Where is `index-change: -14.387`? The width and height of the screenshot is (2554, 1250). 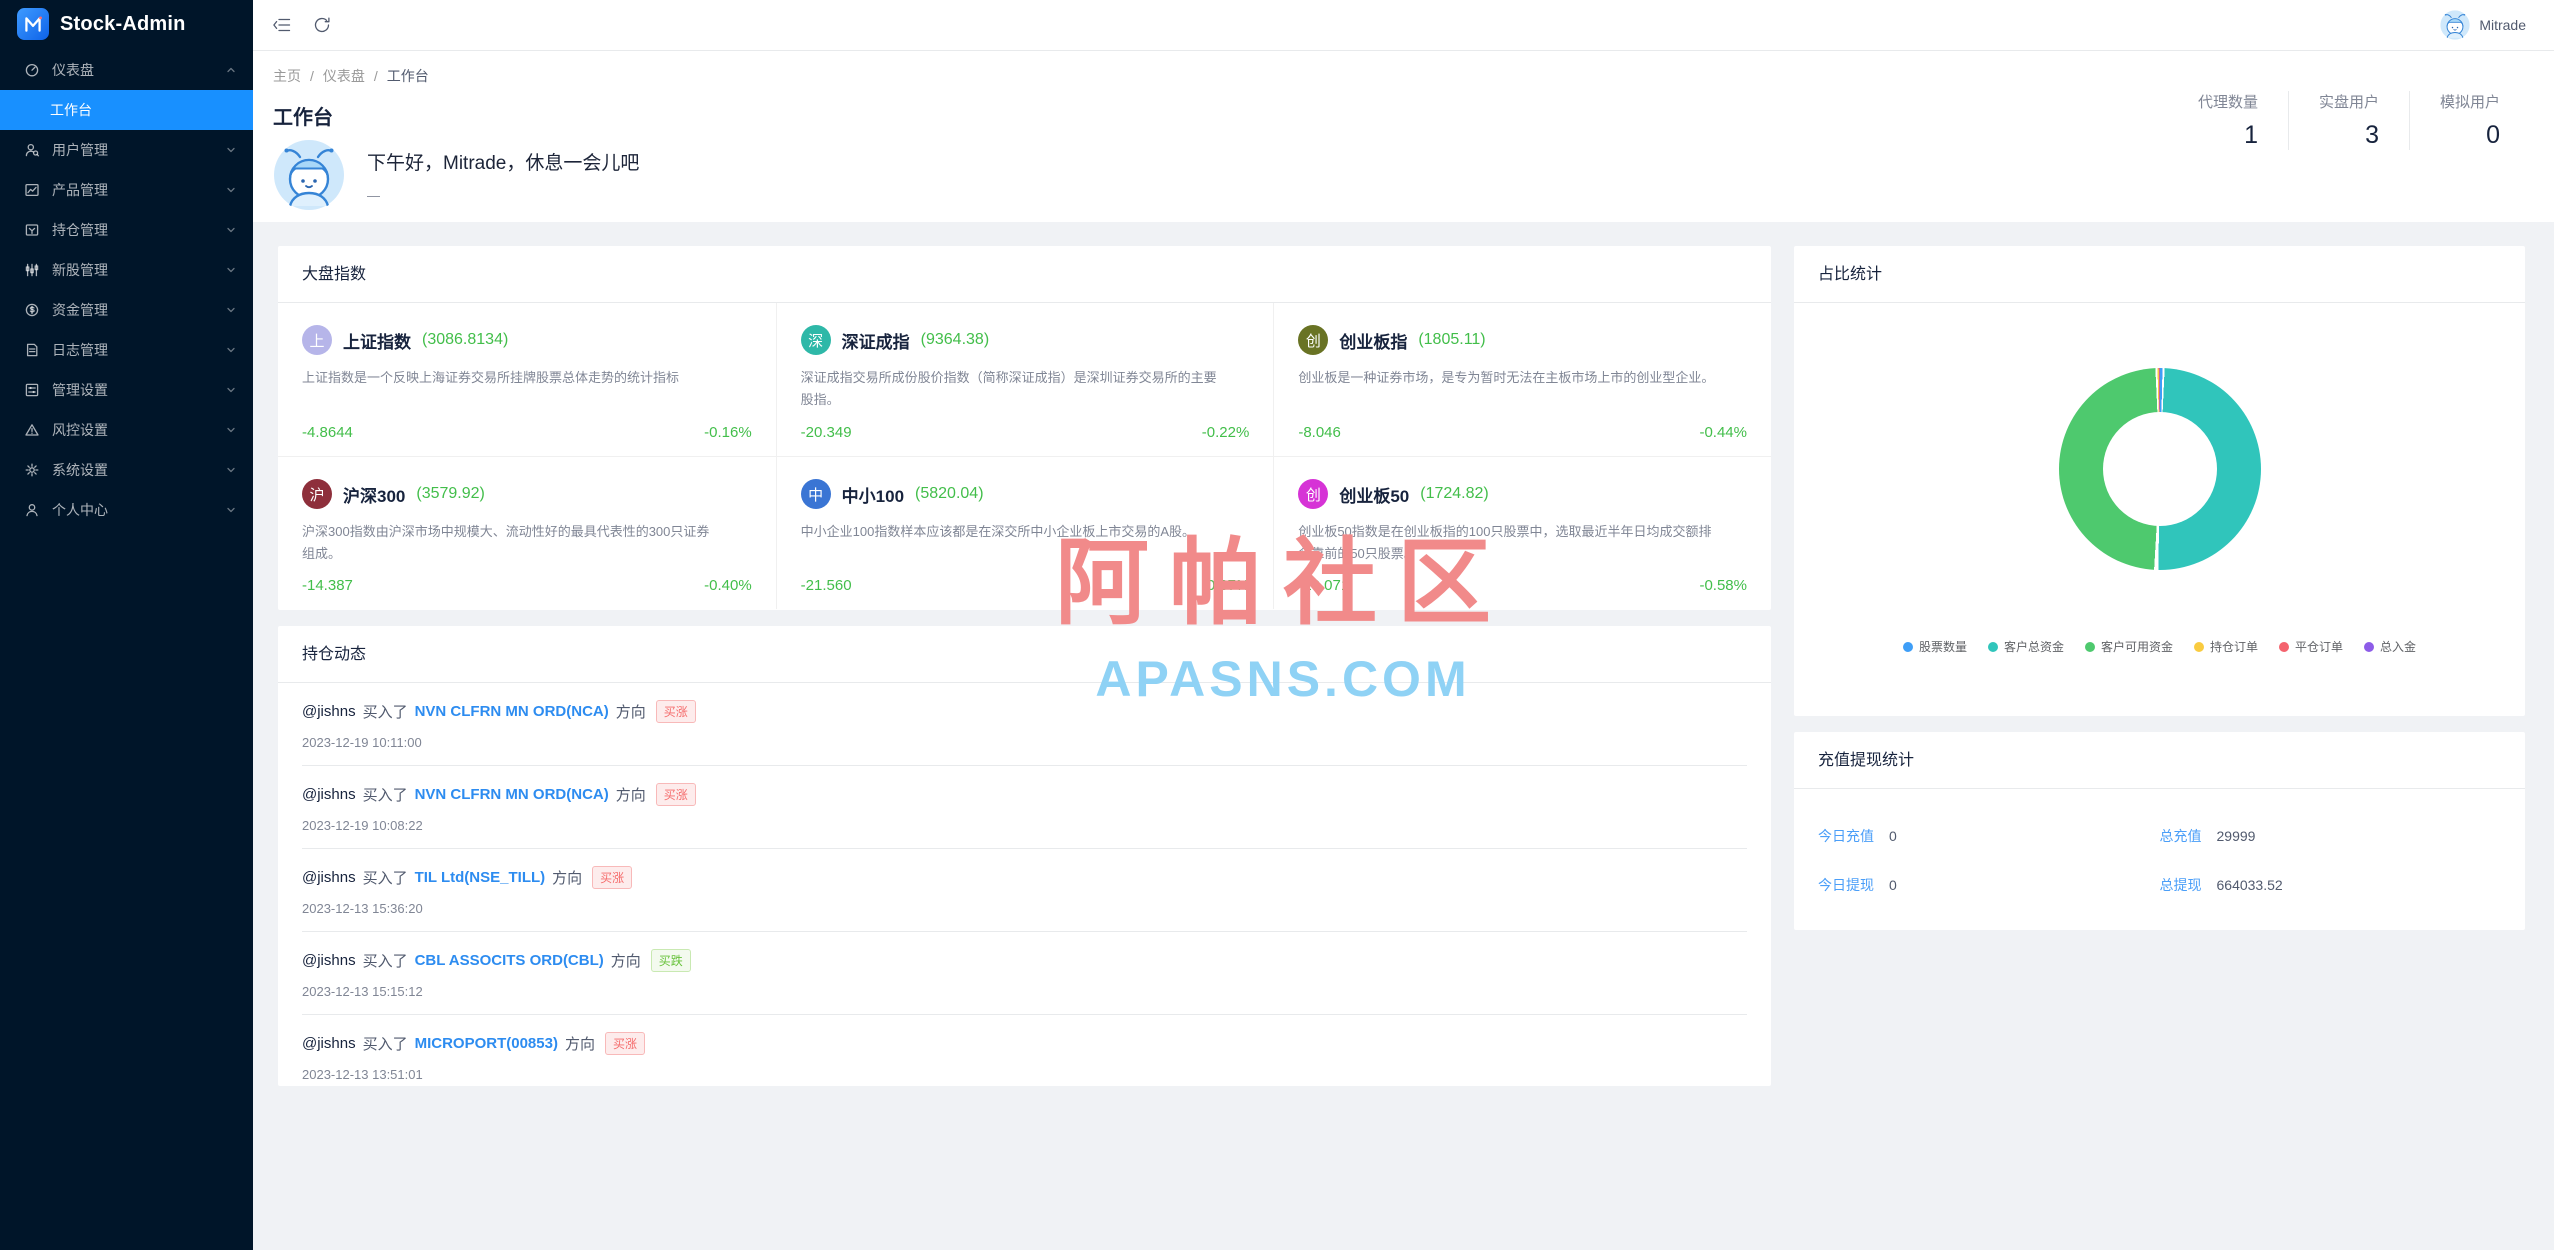 index-change: -14.387 is located at coordinates (327, 585).